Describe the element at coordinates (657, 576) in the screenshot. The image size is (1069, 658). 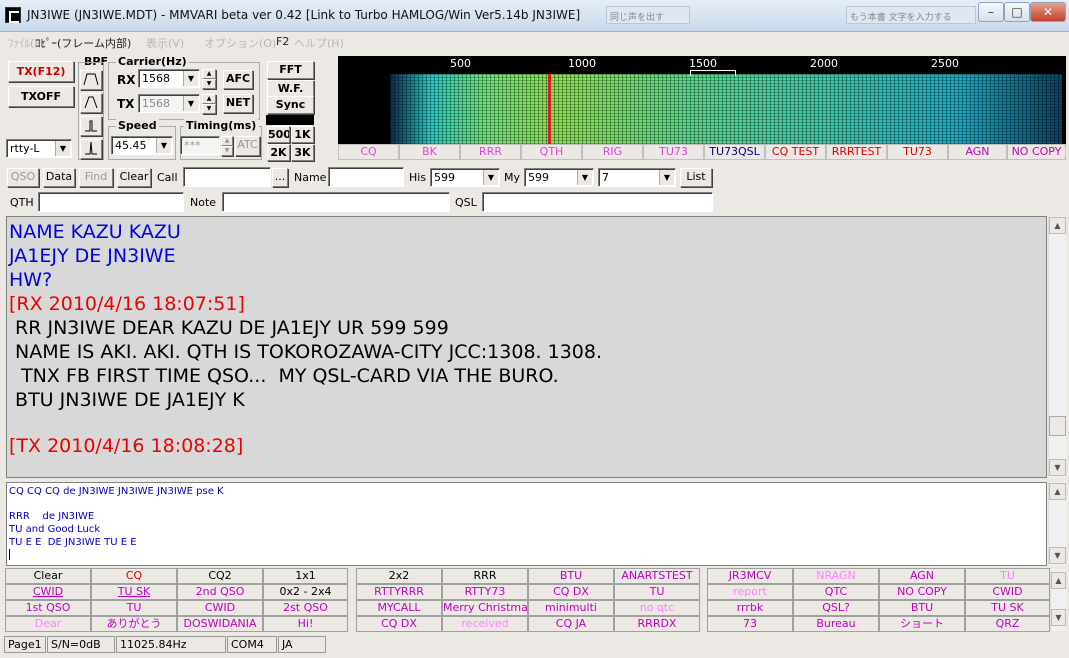
I see `macro-button: ANARTSTEST` at that location.